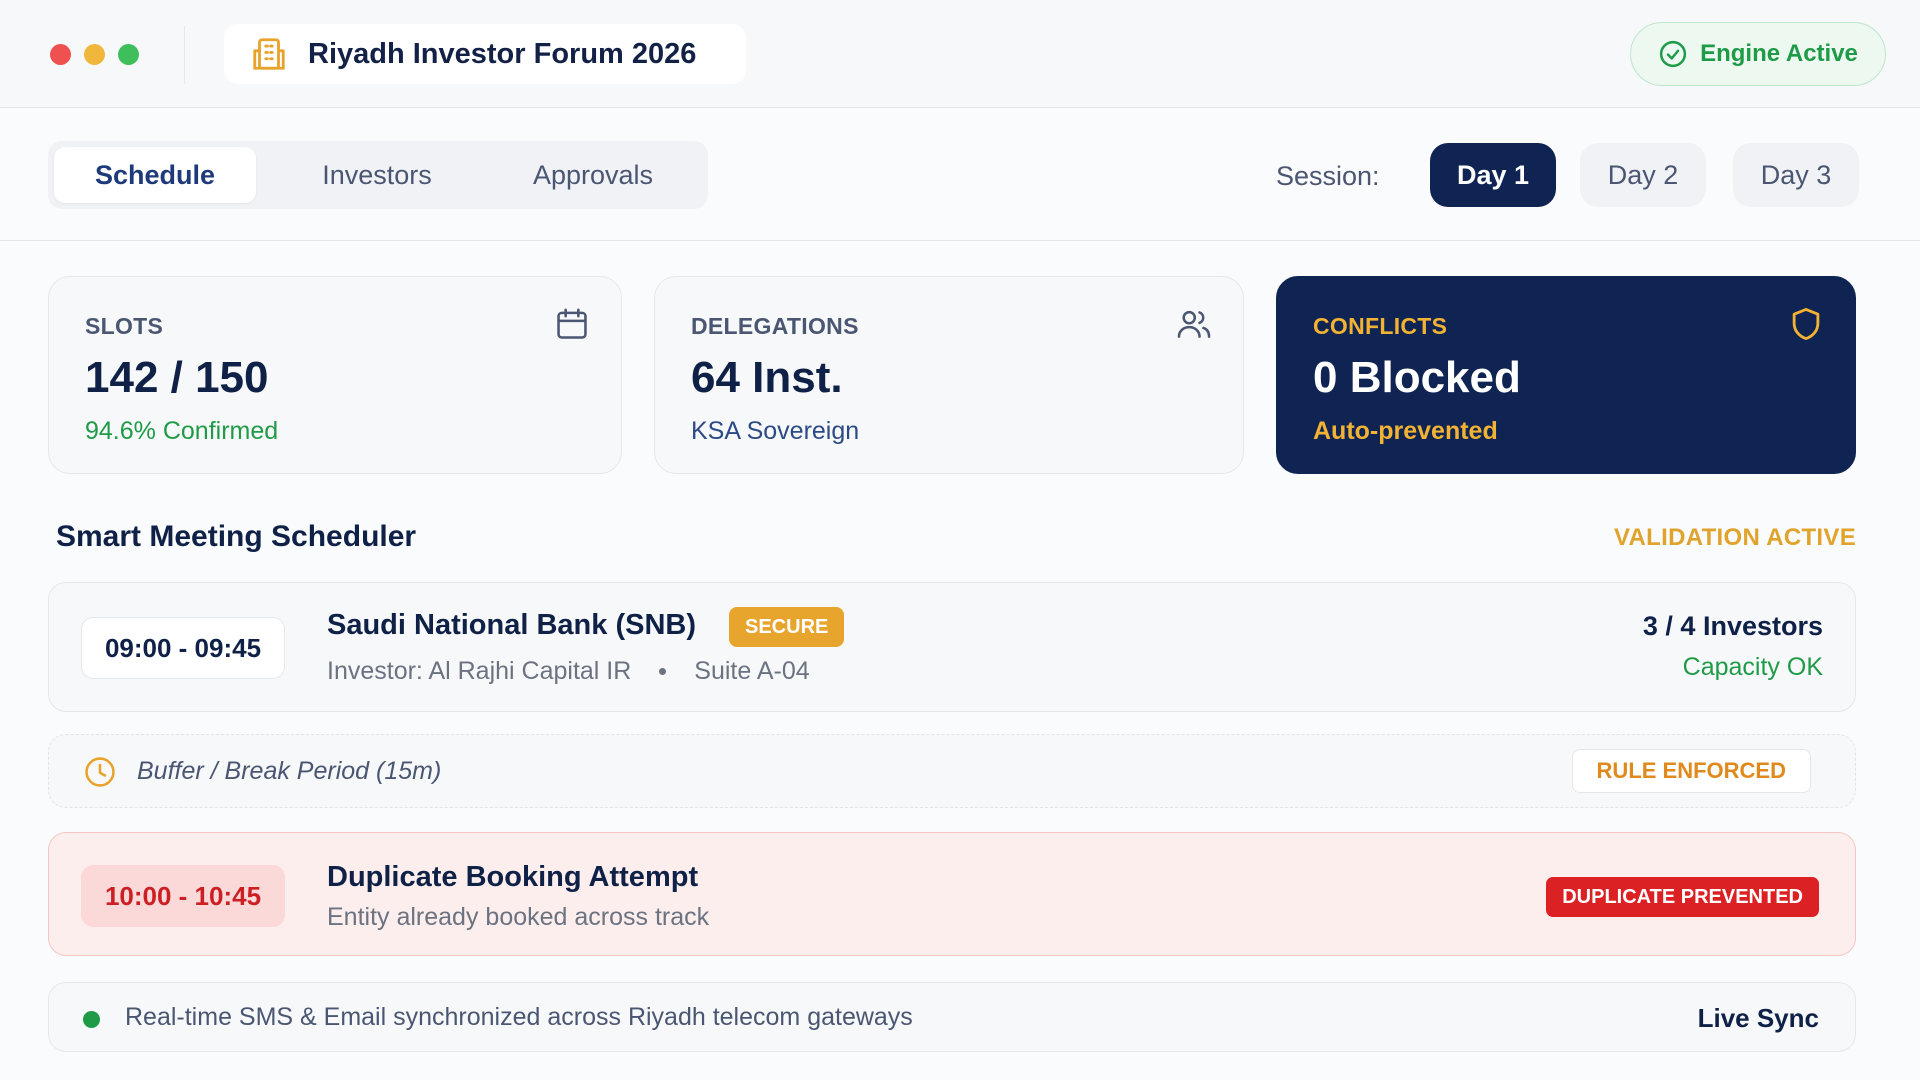 This screenshot has height=1080, width=1920. I want to click on meeting-title: Saudi National Bank (SNB), so click(511, 625).